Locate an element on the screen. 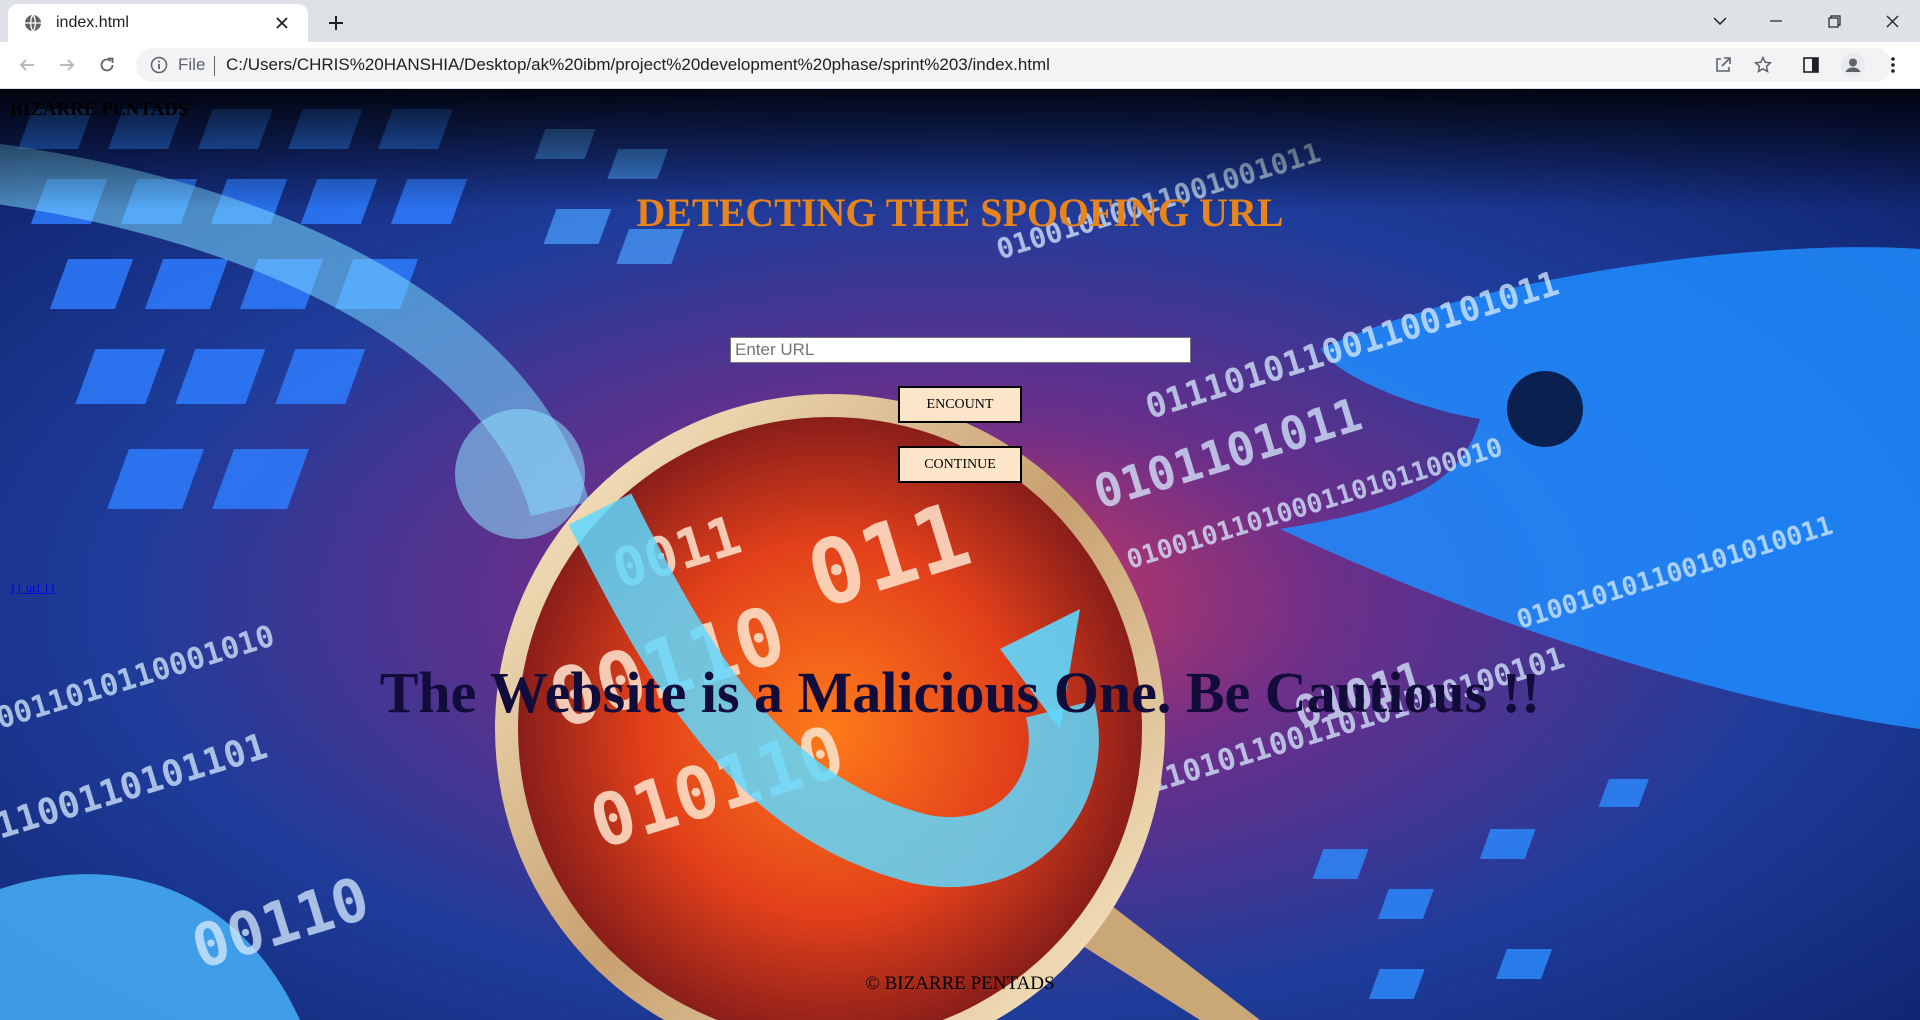 This screenshot has width=1920, height=1020. scheme-label: File is located at coordinates (192, 64).